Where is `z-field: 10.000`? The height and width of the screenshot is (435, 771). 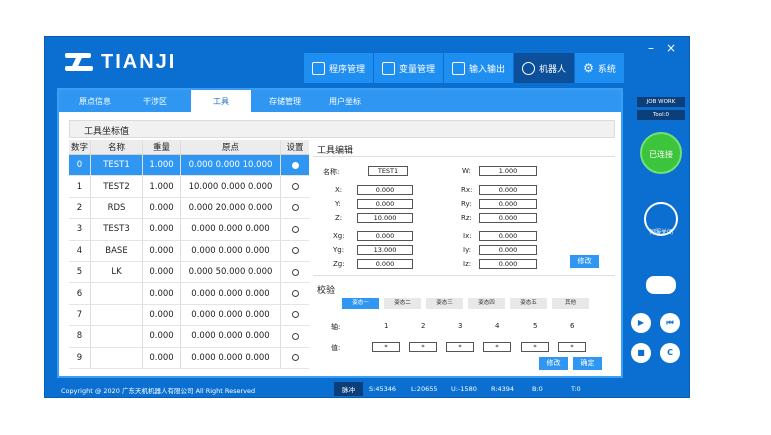
z-field: 10.000 is located at coordinates (385, 218).